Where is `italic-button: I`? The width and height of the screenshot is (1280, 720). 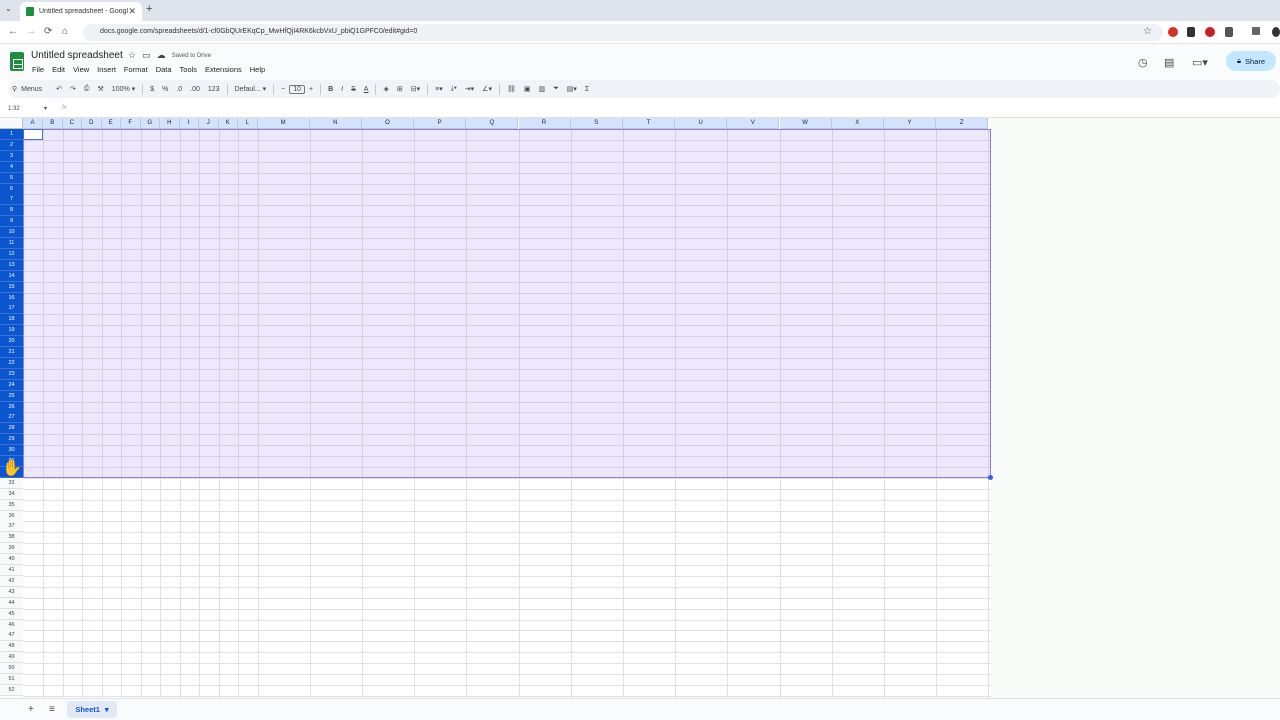
italic-button: I is located at coordinates (342, 89).